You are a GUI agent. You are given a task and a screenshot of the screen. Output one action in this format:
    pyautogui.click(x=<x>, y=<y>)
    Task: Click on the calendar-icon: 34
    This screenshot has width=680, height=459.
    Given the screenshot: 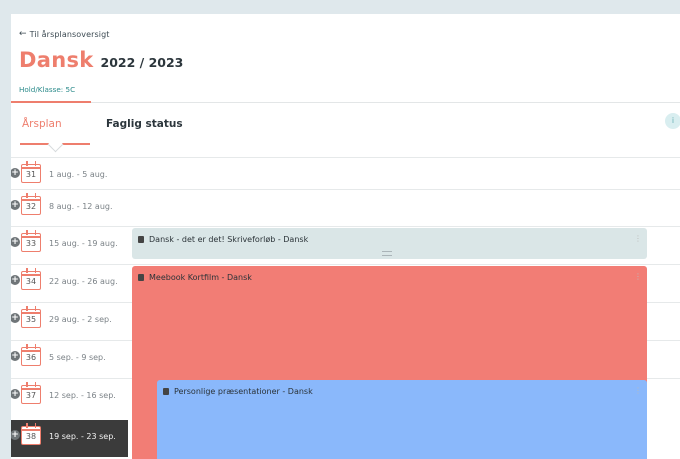 What is the action you would take?
    pyautogui.click(x=31, y=279)
    